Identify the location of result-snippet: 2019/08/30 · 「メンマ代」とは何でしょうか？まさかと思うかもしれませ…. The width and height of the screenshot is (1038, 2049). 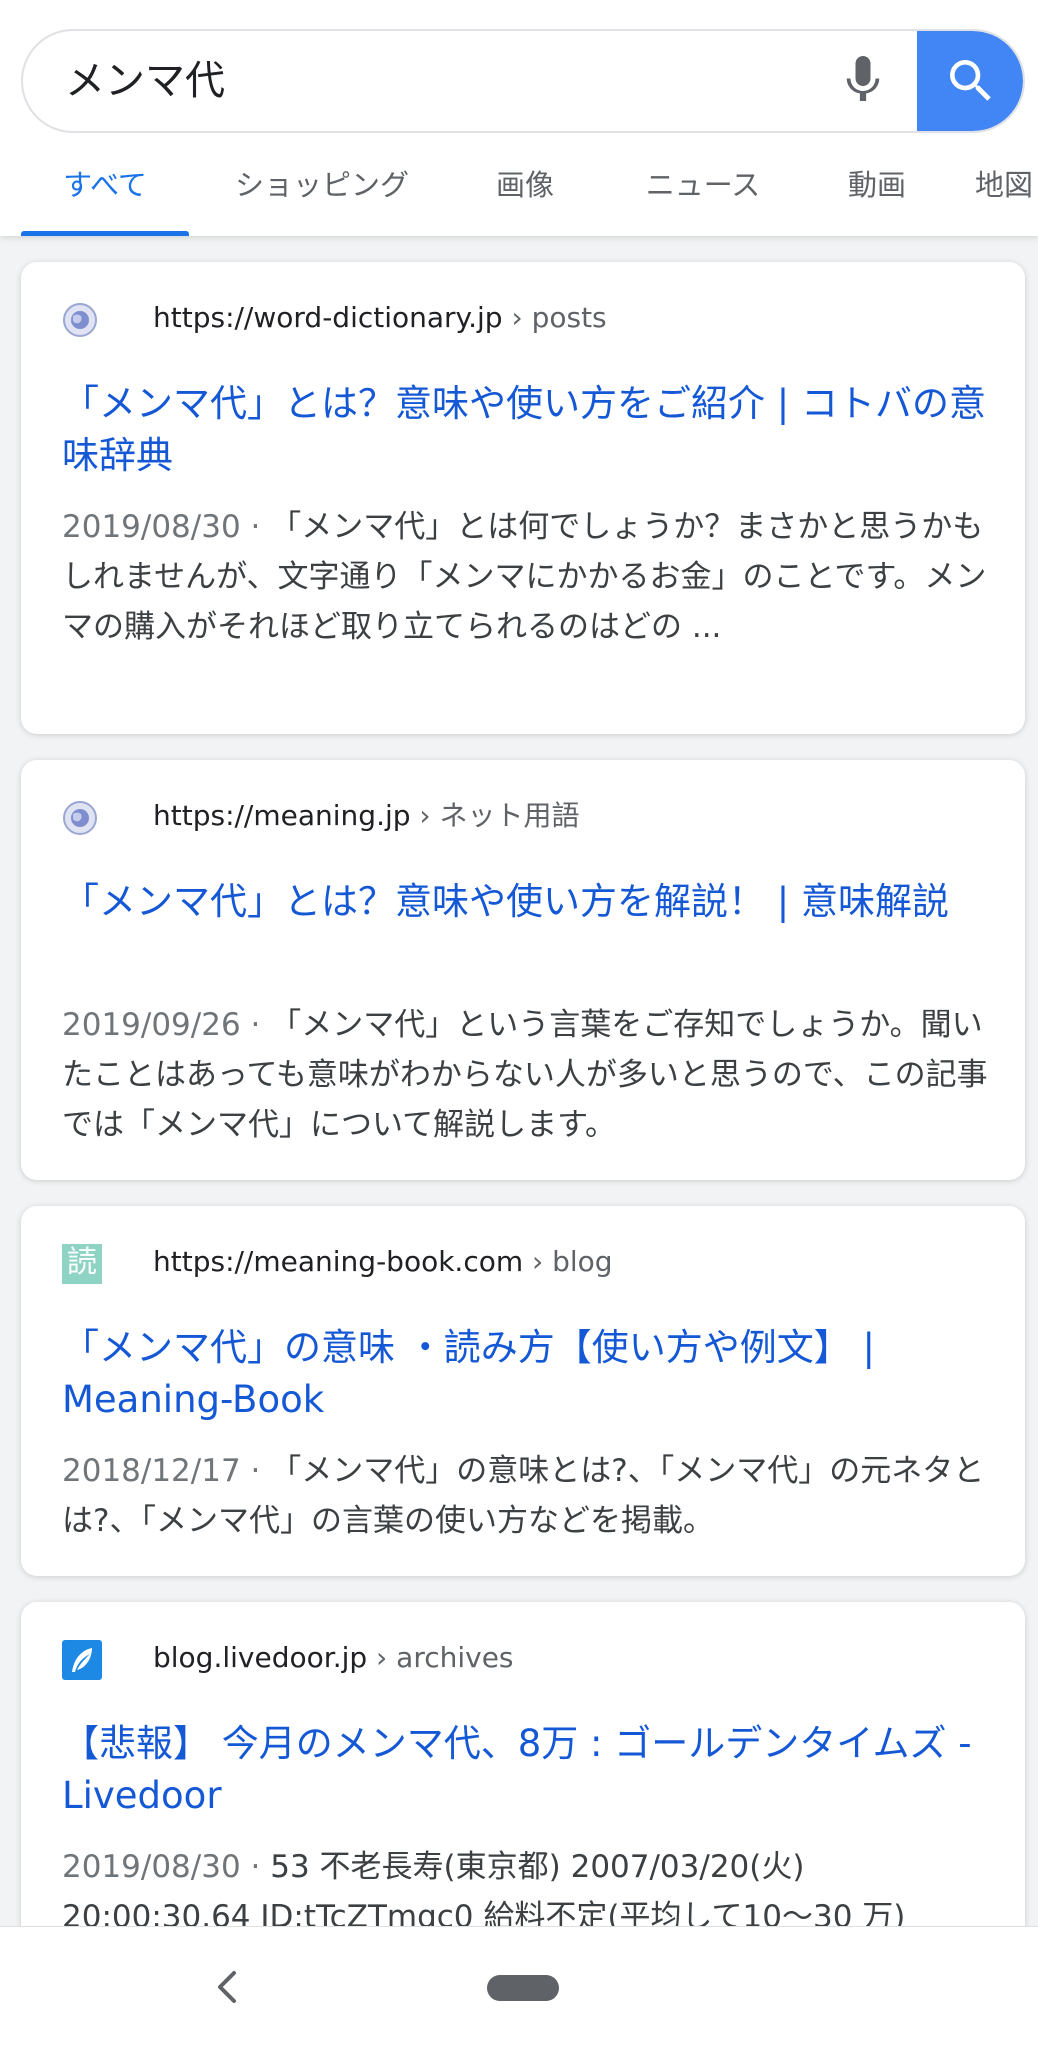
(525, 577).